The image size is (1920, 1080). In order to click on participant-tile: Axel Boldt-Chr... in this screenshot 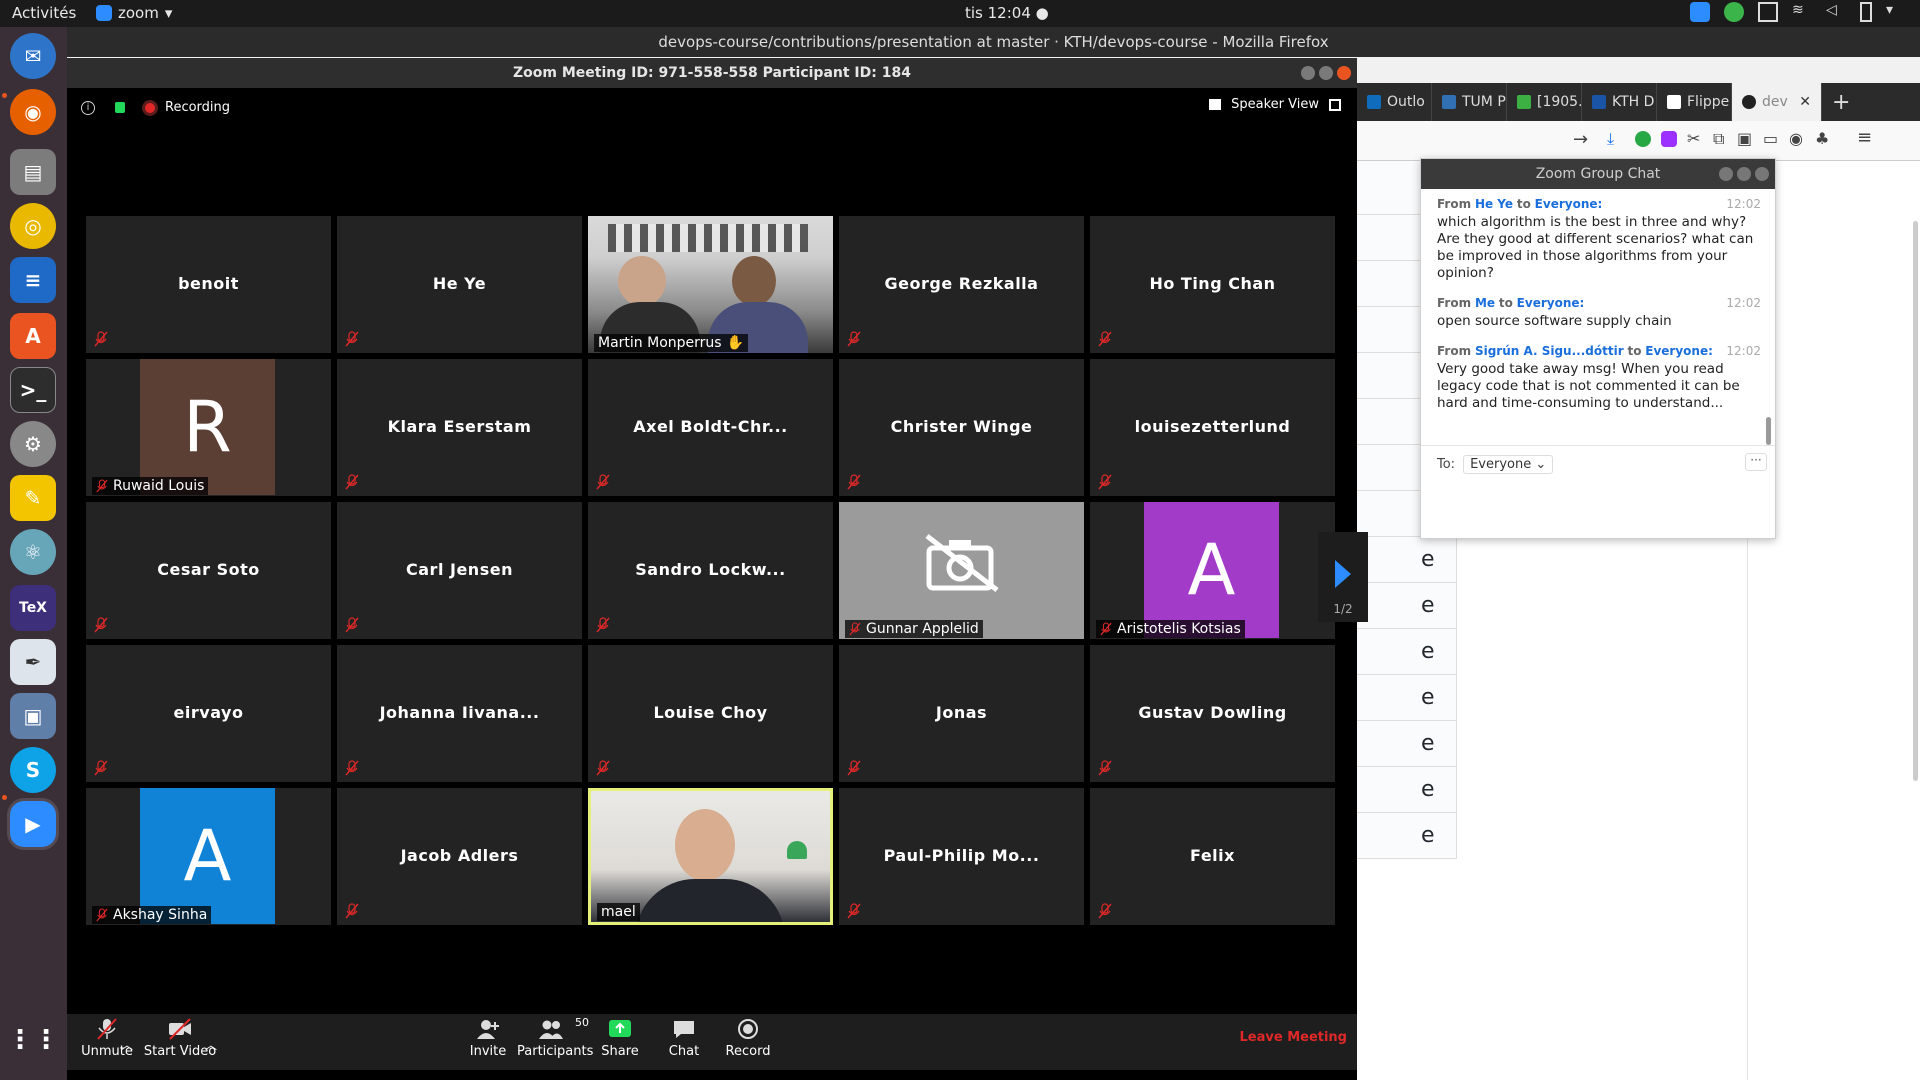, I will do `click(710, 427)`.